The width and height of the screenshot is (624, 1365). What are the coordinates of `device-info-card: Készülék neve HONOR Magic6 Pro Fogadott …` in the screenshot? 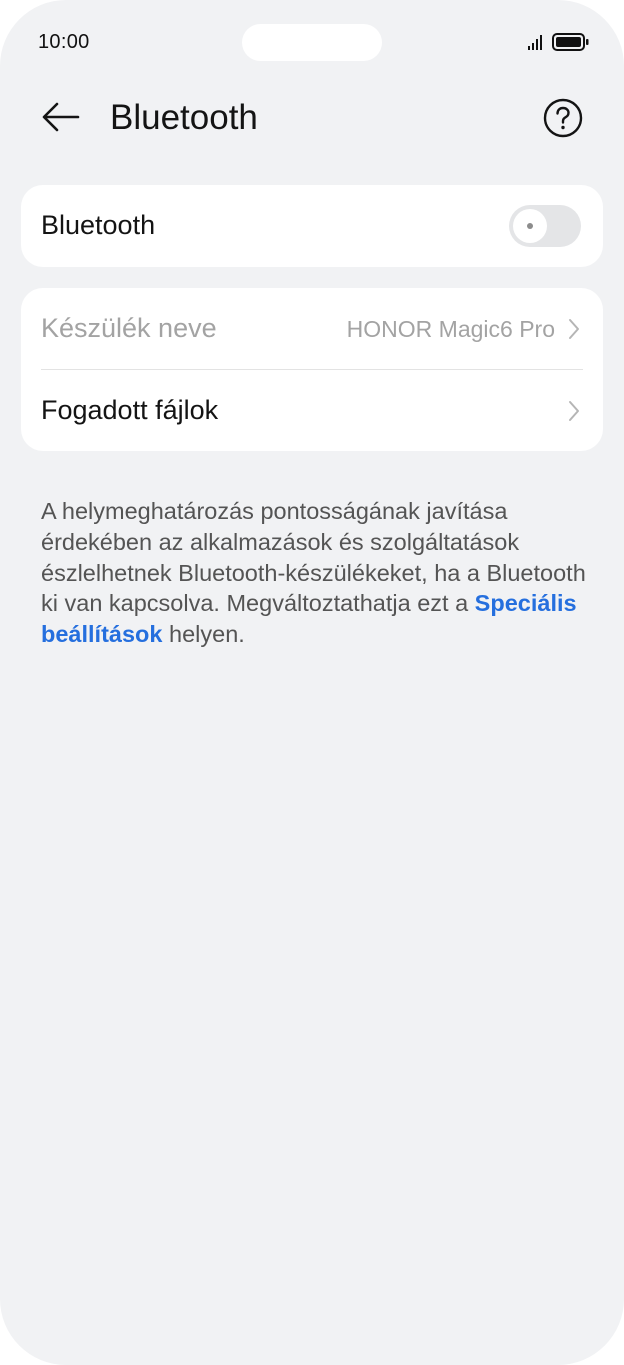 It's located at (312, 369).